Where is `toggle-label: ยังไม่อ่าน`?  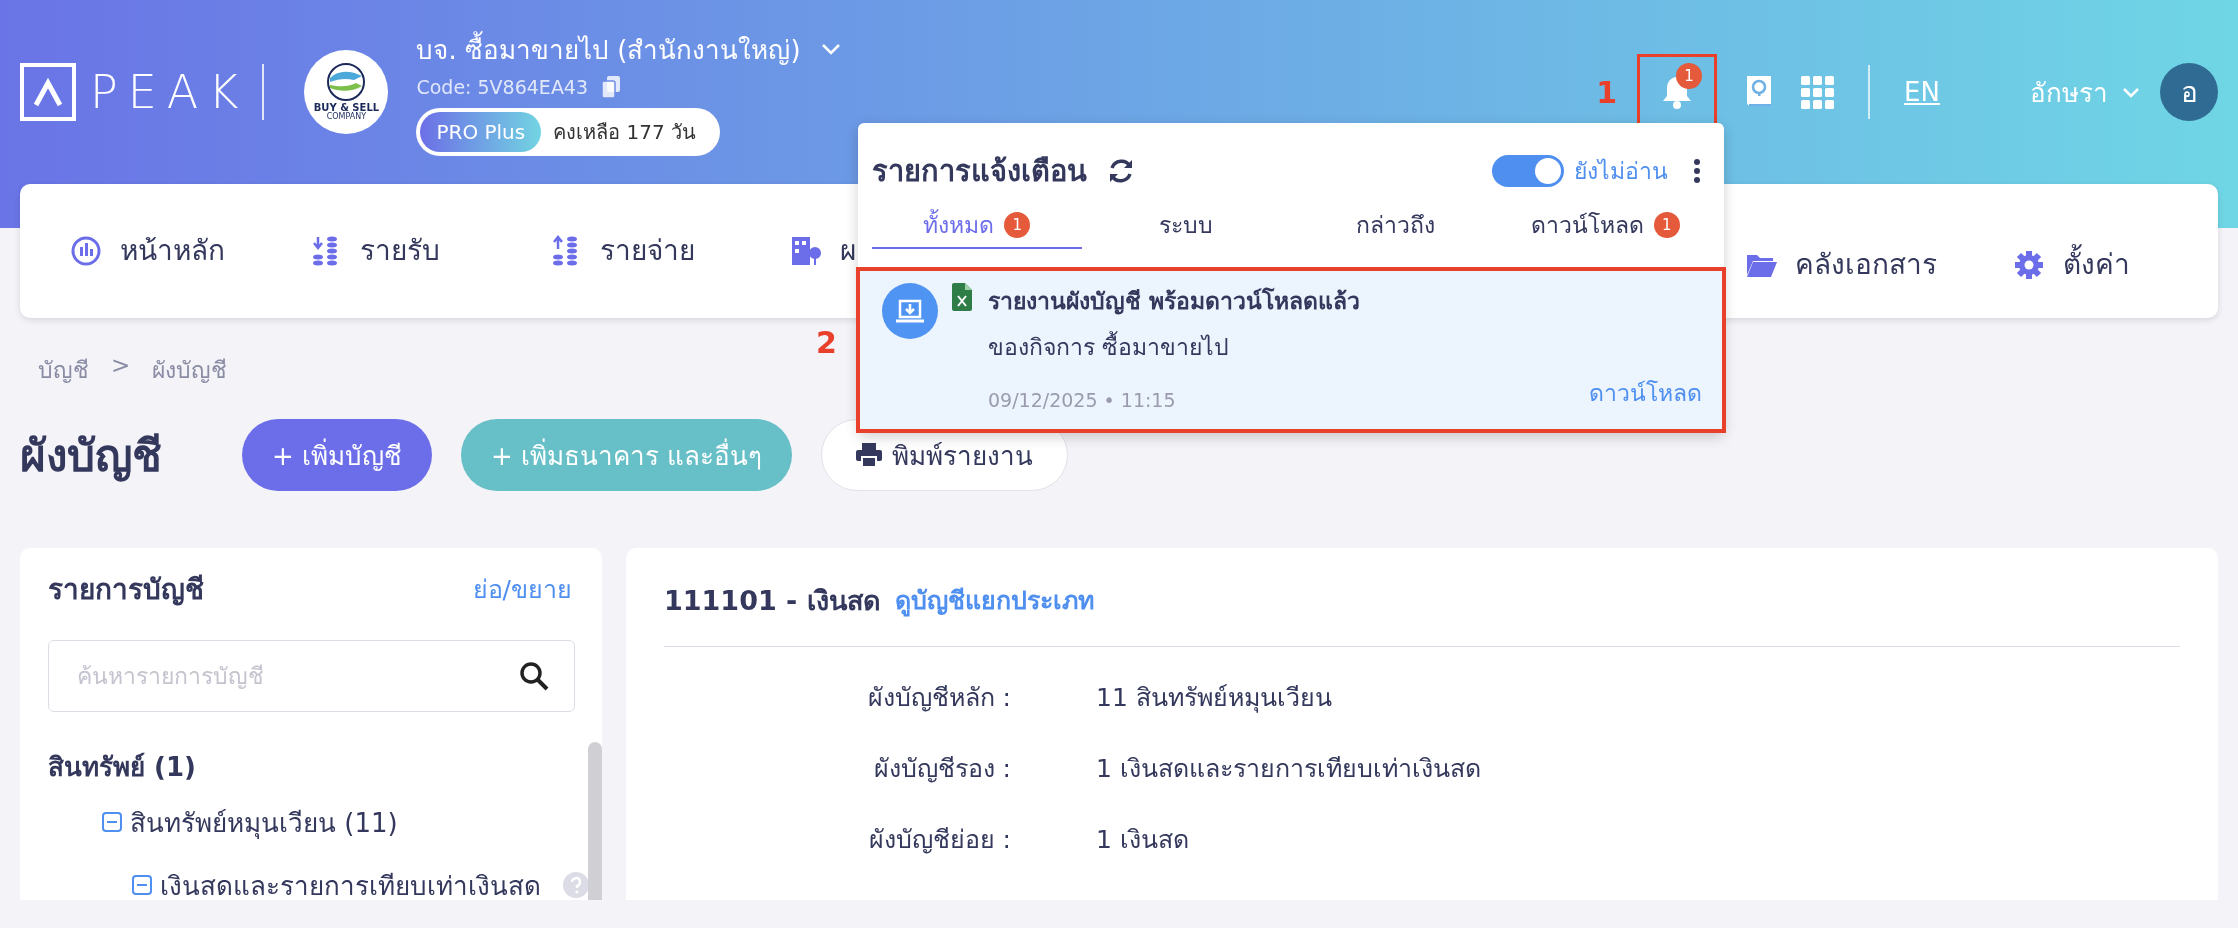
toggle-label: ยังไม่อ่าน is located at coordinates (1621, 171).